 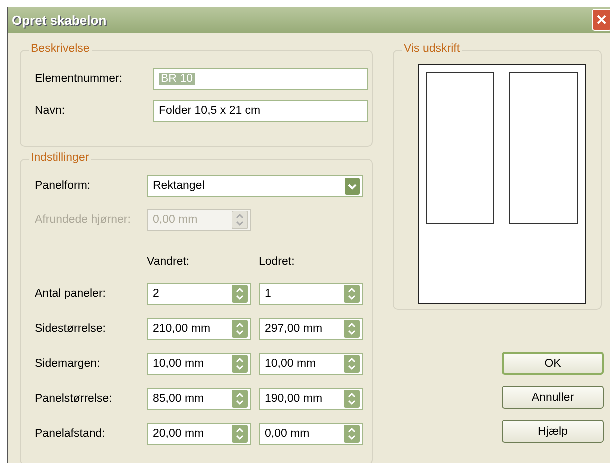 What do you see at coordinates (83, 220) in the screenshot?
I see `field-label: Afrundede hjørner:` at bounding box center [83, 220].